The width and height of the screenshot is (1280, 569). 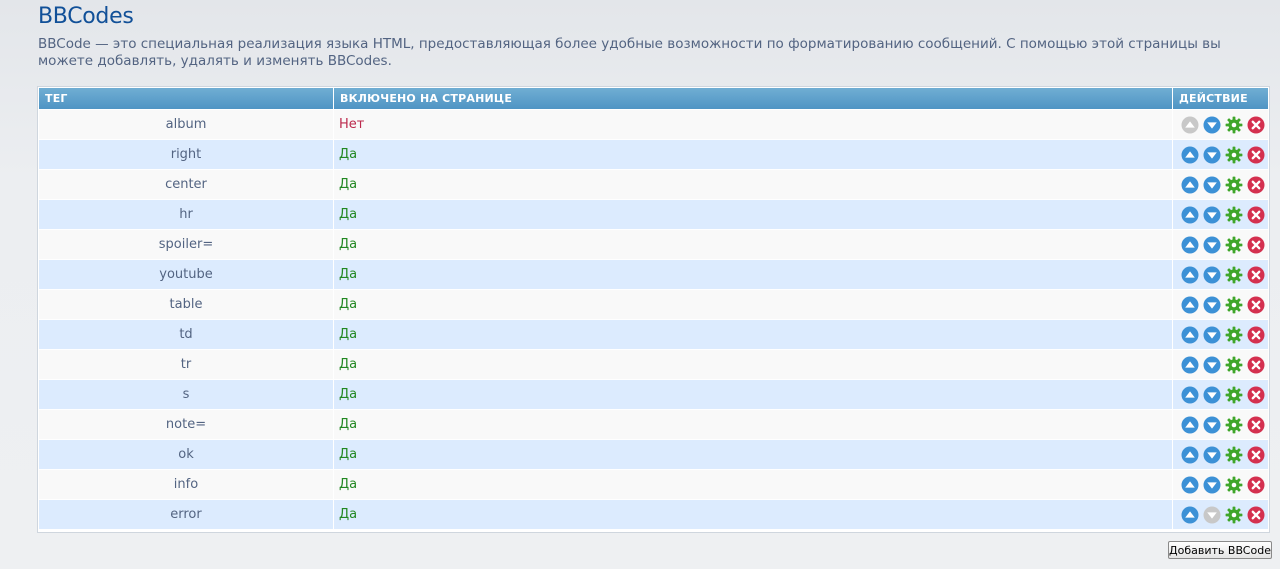 I want to click on table-row: s Да, so click(x=653, y=394).